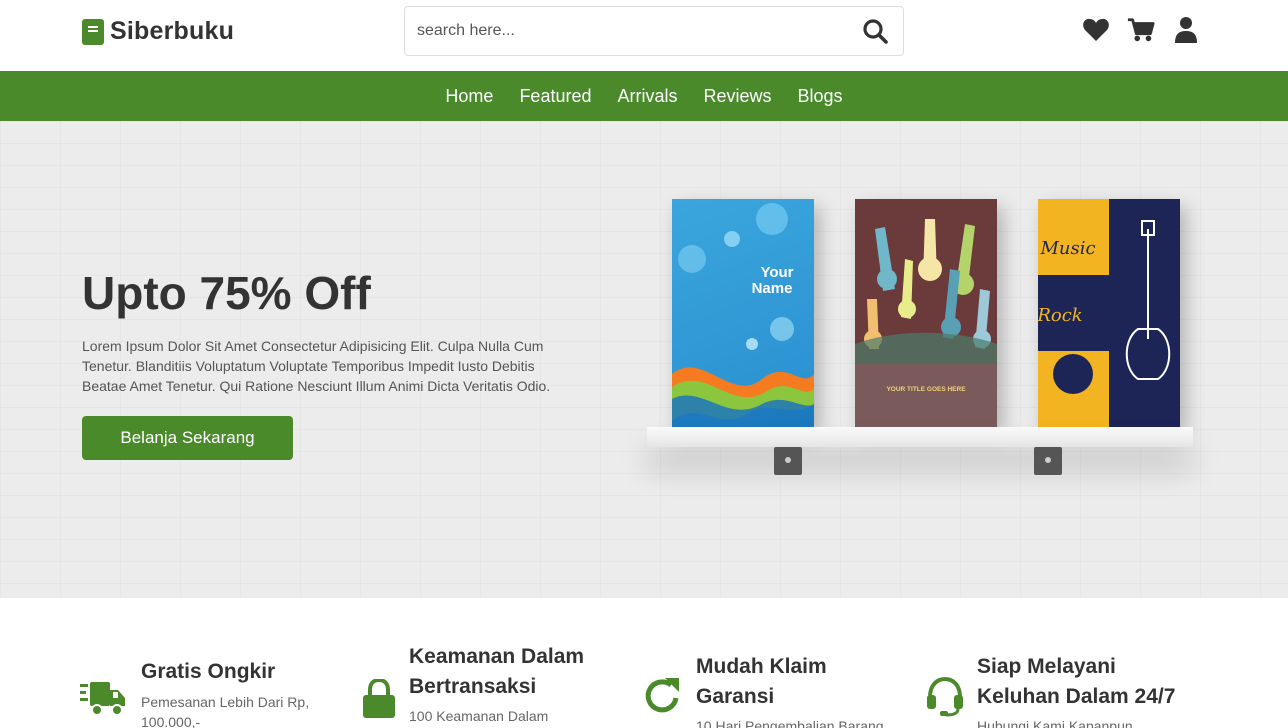 This screenshot has width=1288, height=728. Describe the element at coordinates (926, 389) in the screenshot. I see `svg-text: YOUR TITLE GOES HERE` at that location.